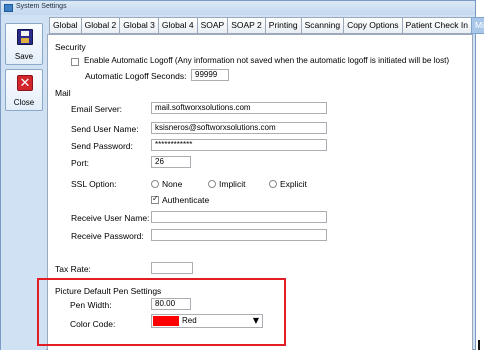  What do you see at coordinates (102, 146) in the screenshot?
I see `send-password-label: Send Password:` at bounding box center [102, 146].